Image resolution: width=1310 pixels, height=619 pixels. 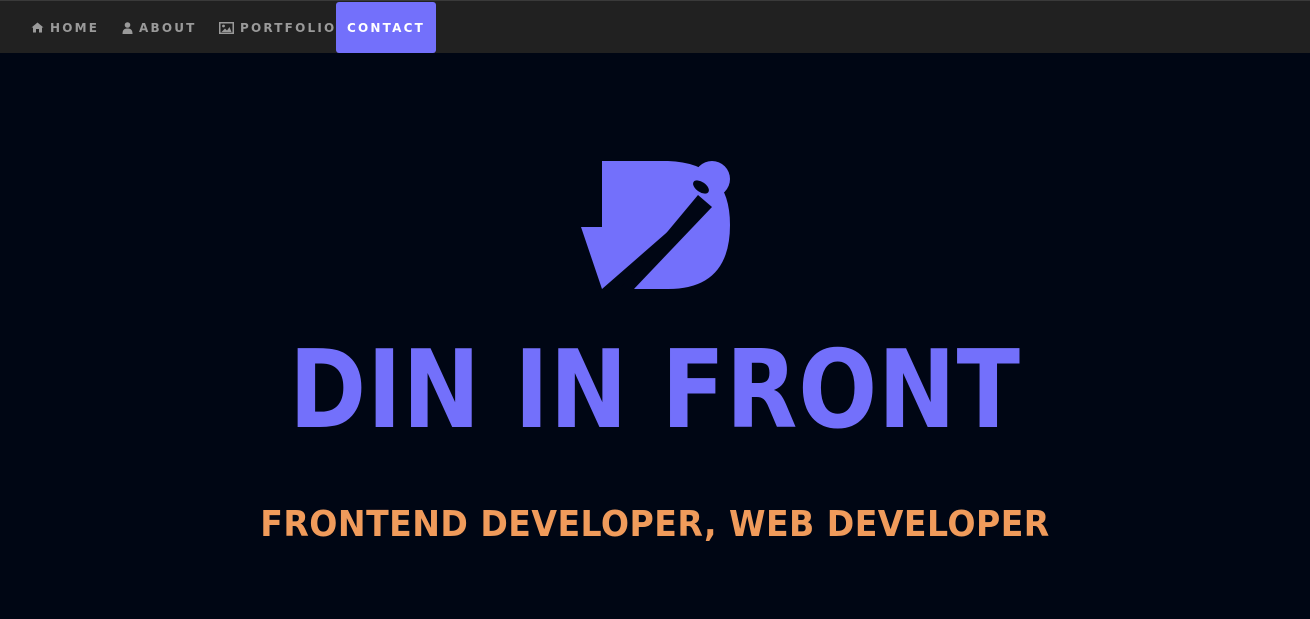 I want to click on nav-contact-label: CONTACT, so click(x=386, y=27).